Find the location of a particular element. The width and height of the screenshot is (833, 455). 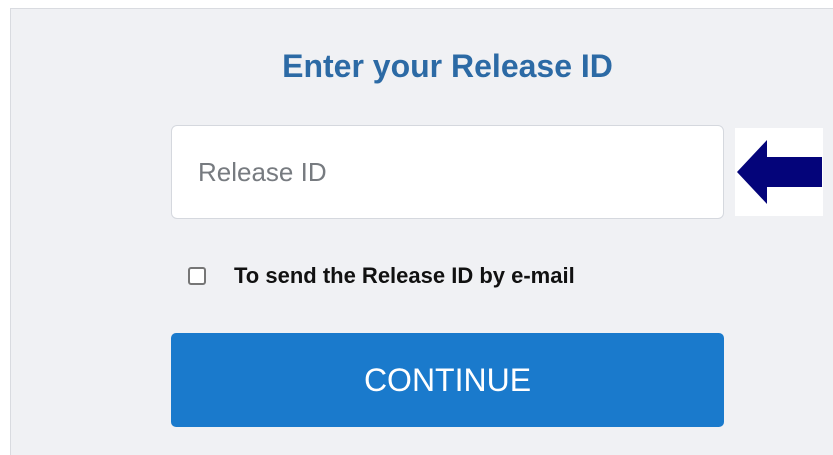

release-id-field-wrapper is located at coordinates (447, 172).